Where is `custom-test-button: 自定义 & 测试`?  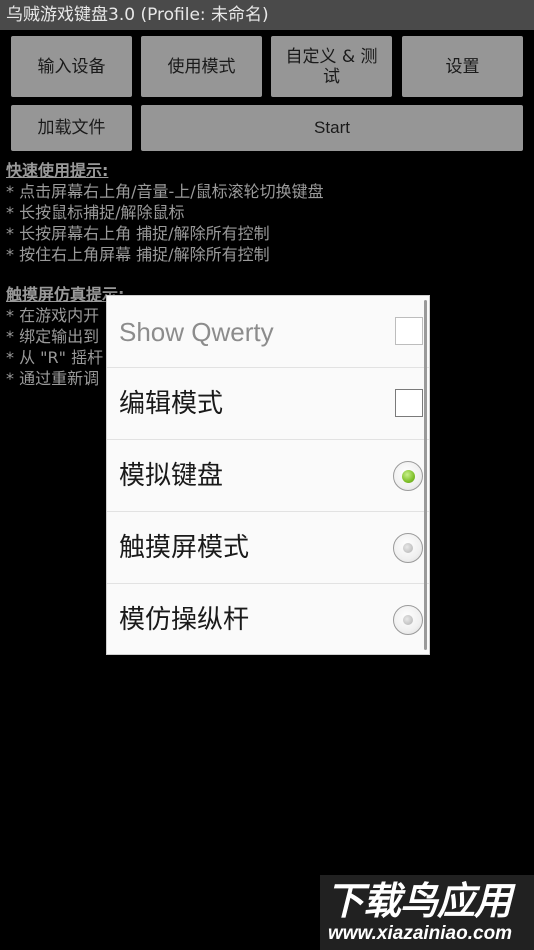
custom-test-button: 自定义 & 测试 is located at coordinates (331, 66).